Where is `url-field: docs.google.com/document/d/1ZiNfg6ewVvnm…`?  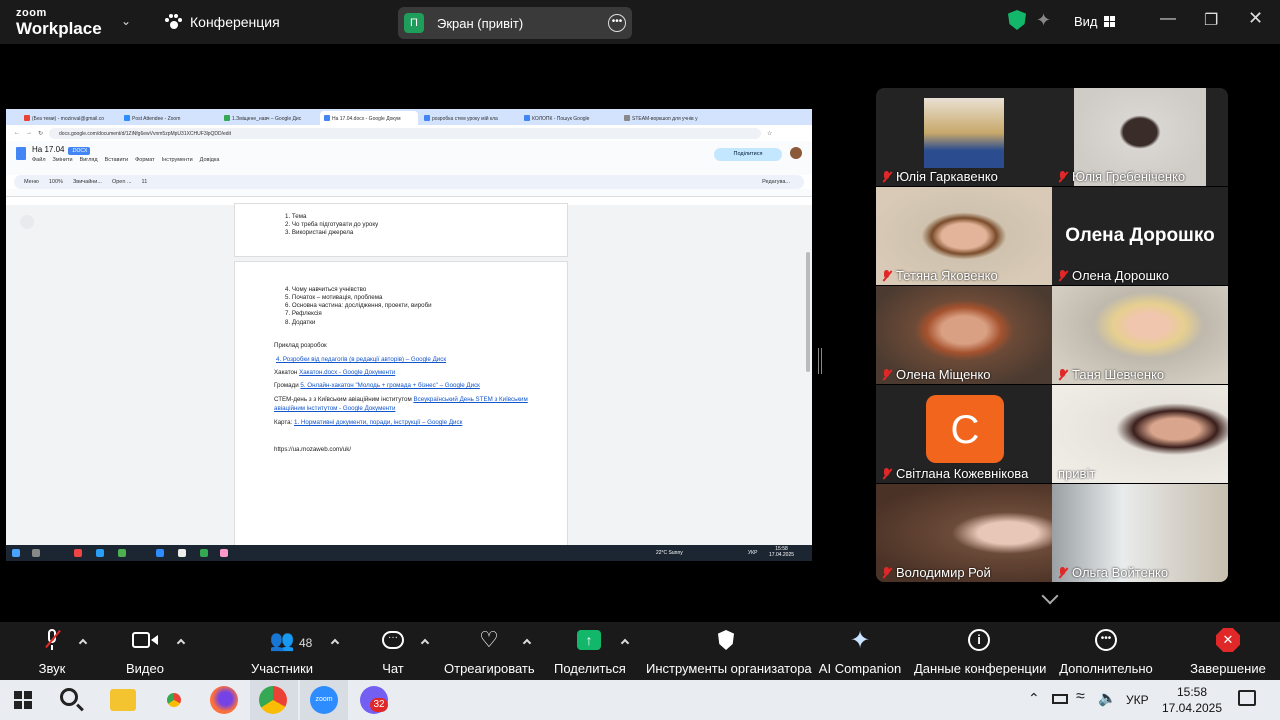
url-field: docs.google.com/document/d/1ZiNfg6ewVvnm… is located at coordinates (405, 133).